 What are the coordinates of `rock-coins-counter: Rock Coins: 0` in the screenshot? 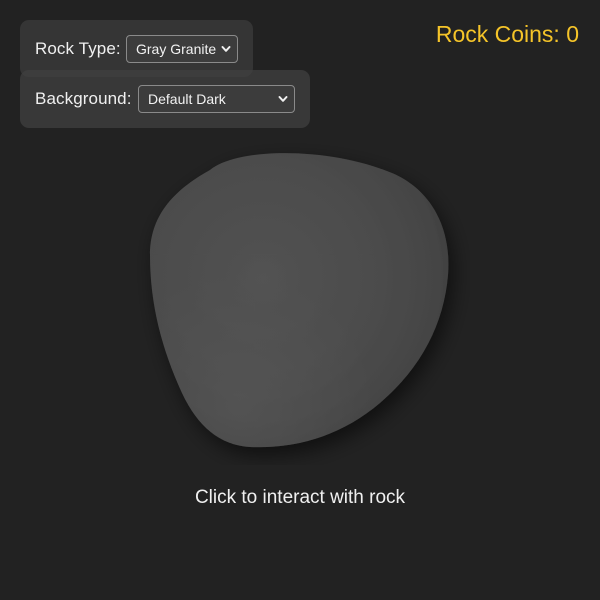 It's located at (507, 34).